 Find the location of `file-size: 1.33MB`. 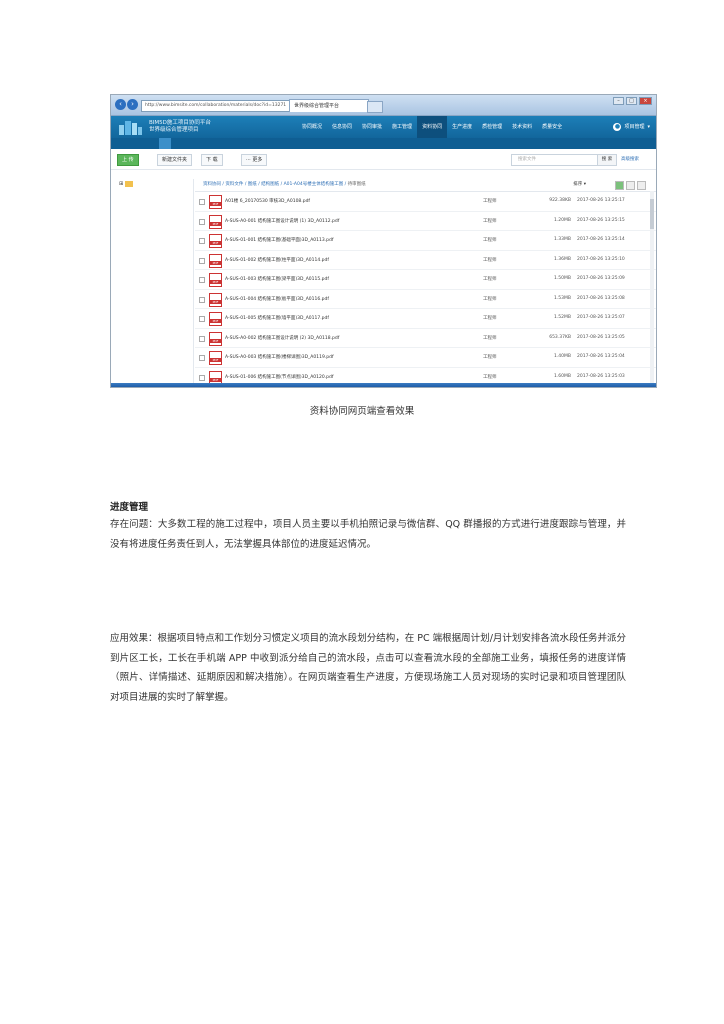

file-size: 1.33MB is located at coordinates (562, 239).